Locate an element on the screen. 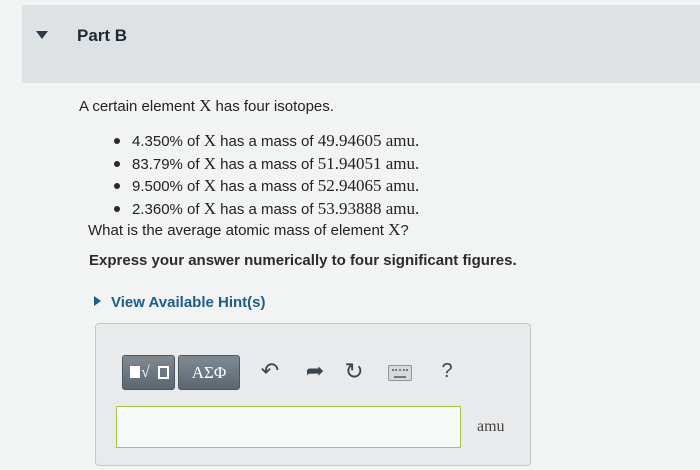 This screenshot has height=470, width=700. problem-intro: A certain element X has four isotopes. is located at coordinates (206, 105).